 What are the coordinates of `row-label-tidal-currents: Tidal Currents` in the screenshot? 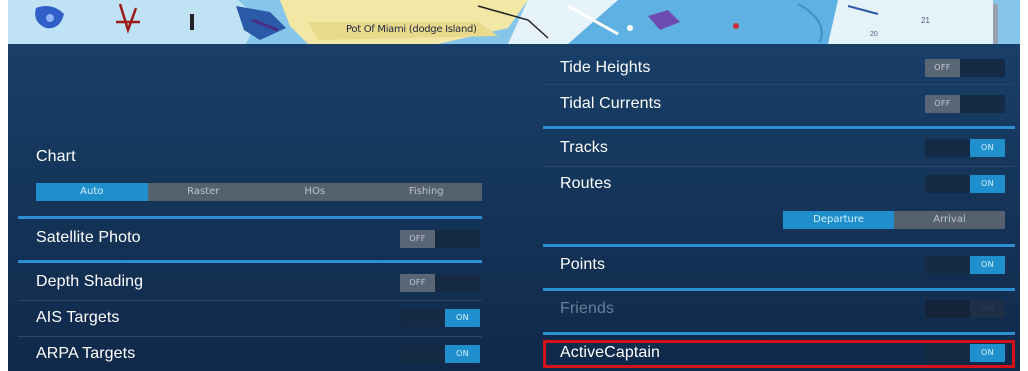 It's located at (611, 103).